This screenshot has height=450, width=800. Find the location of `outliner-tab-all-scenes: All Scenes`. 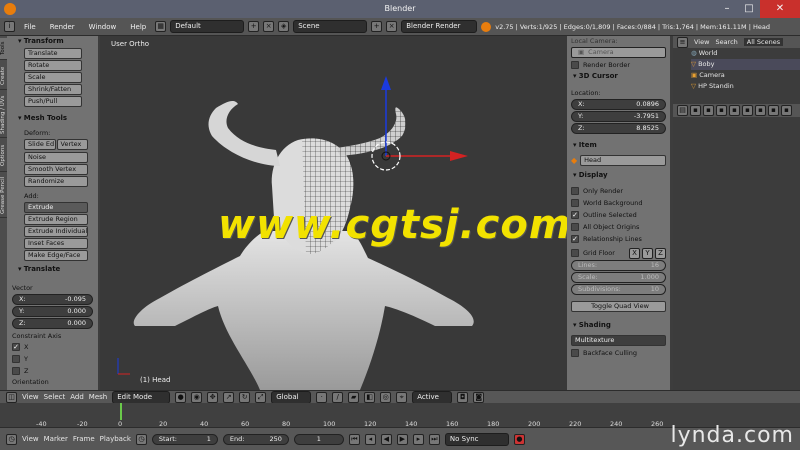

outliner-tab-all-scenes: All Scenes is located at coordinates (763, 42).